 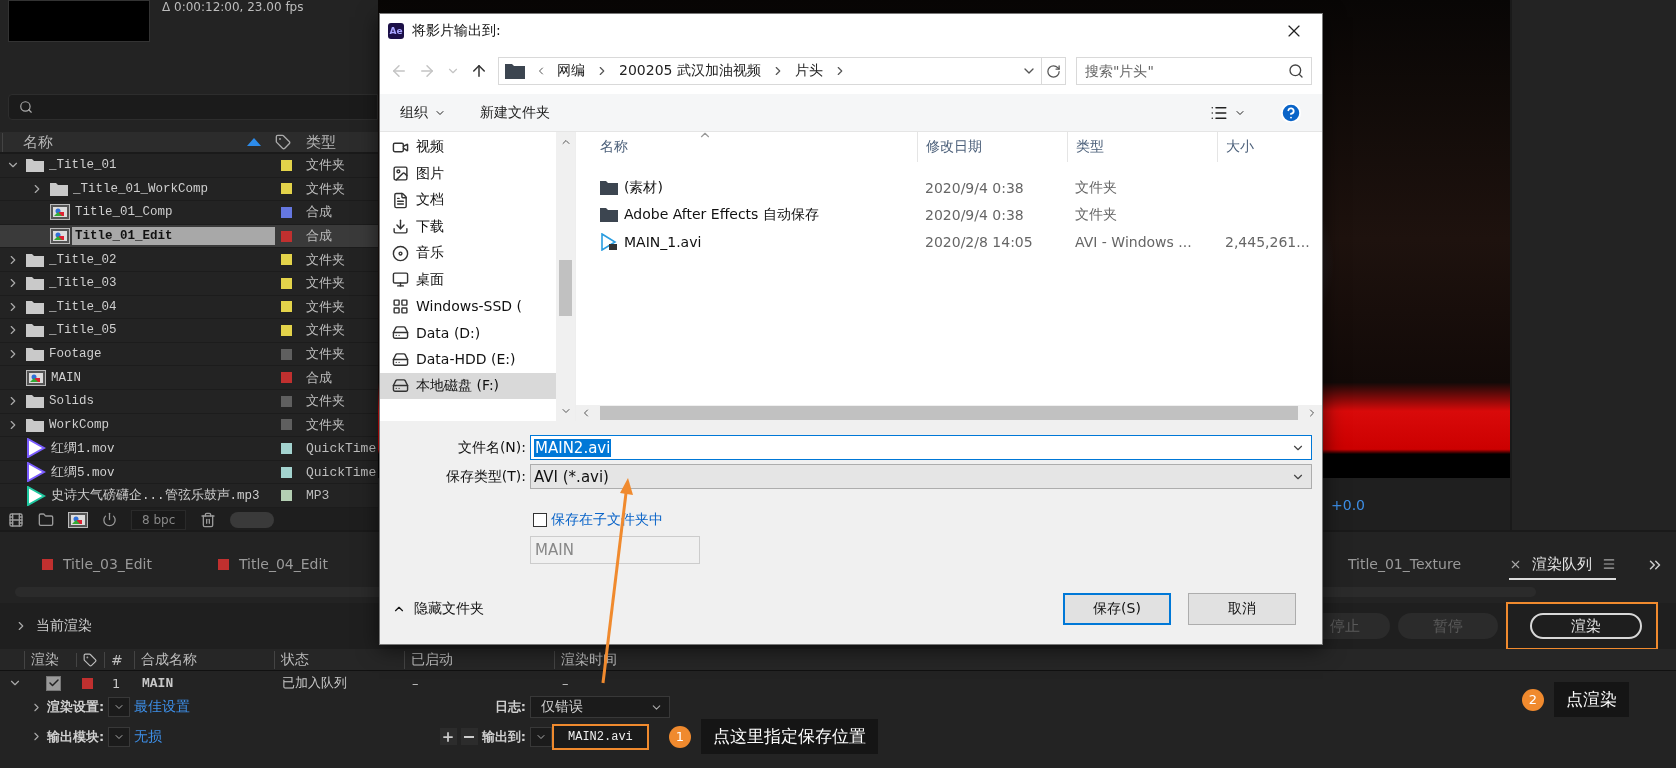 I want to click on up-button, so click(x=479, y=71).